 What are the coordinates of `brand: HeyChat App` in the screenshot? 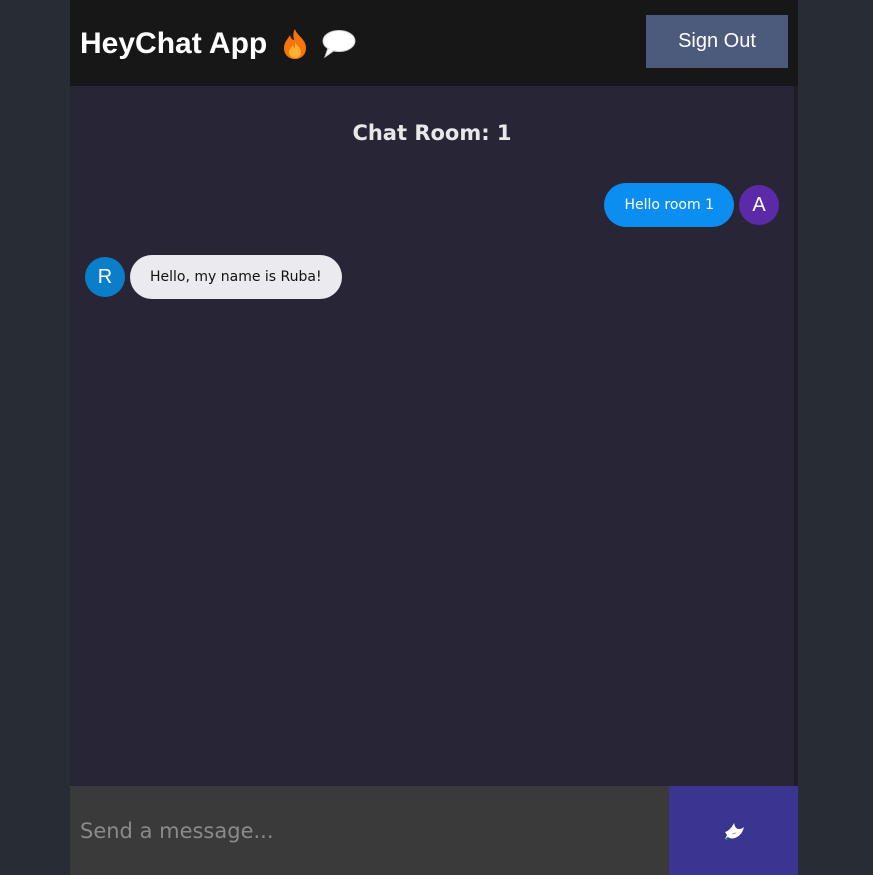 It's located at (218, 44).